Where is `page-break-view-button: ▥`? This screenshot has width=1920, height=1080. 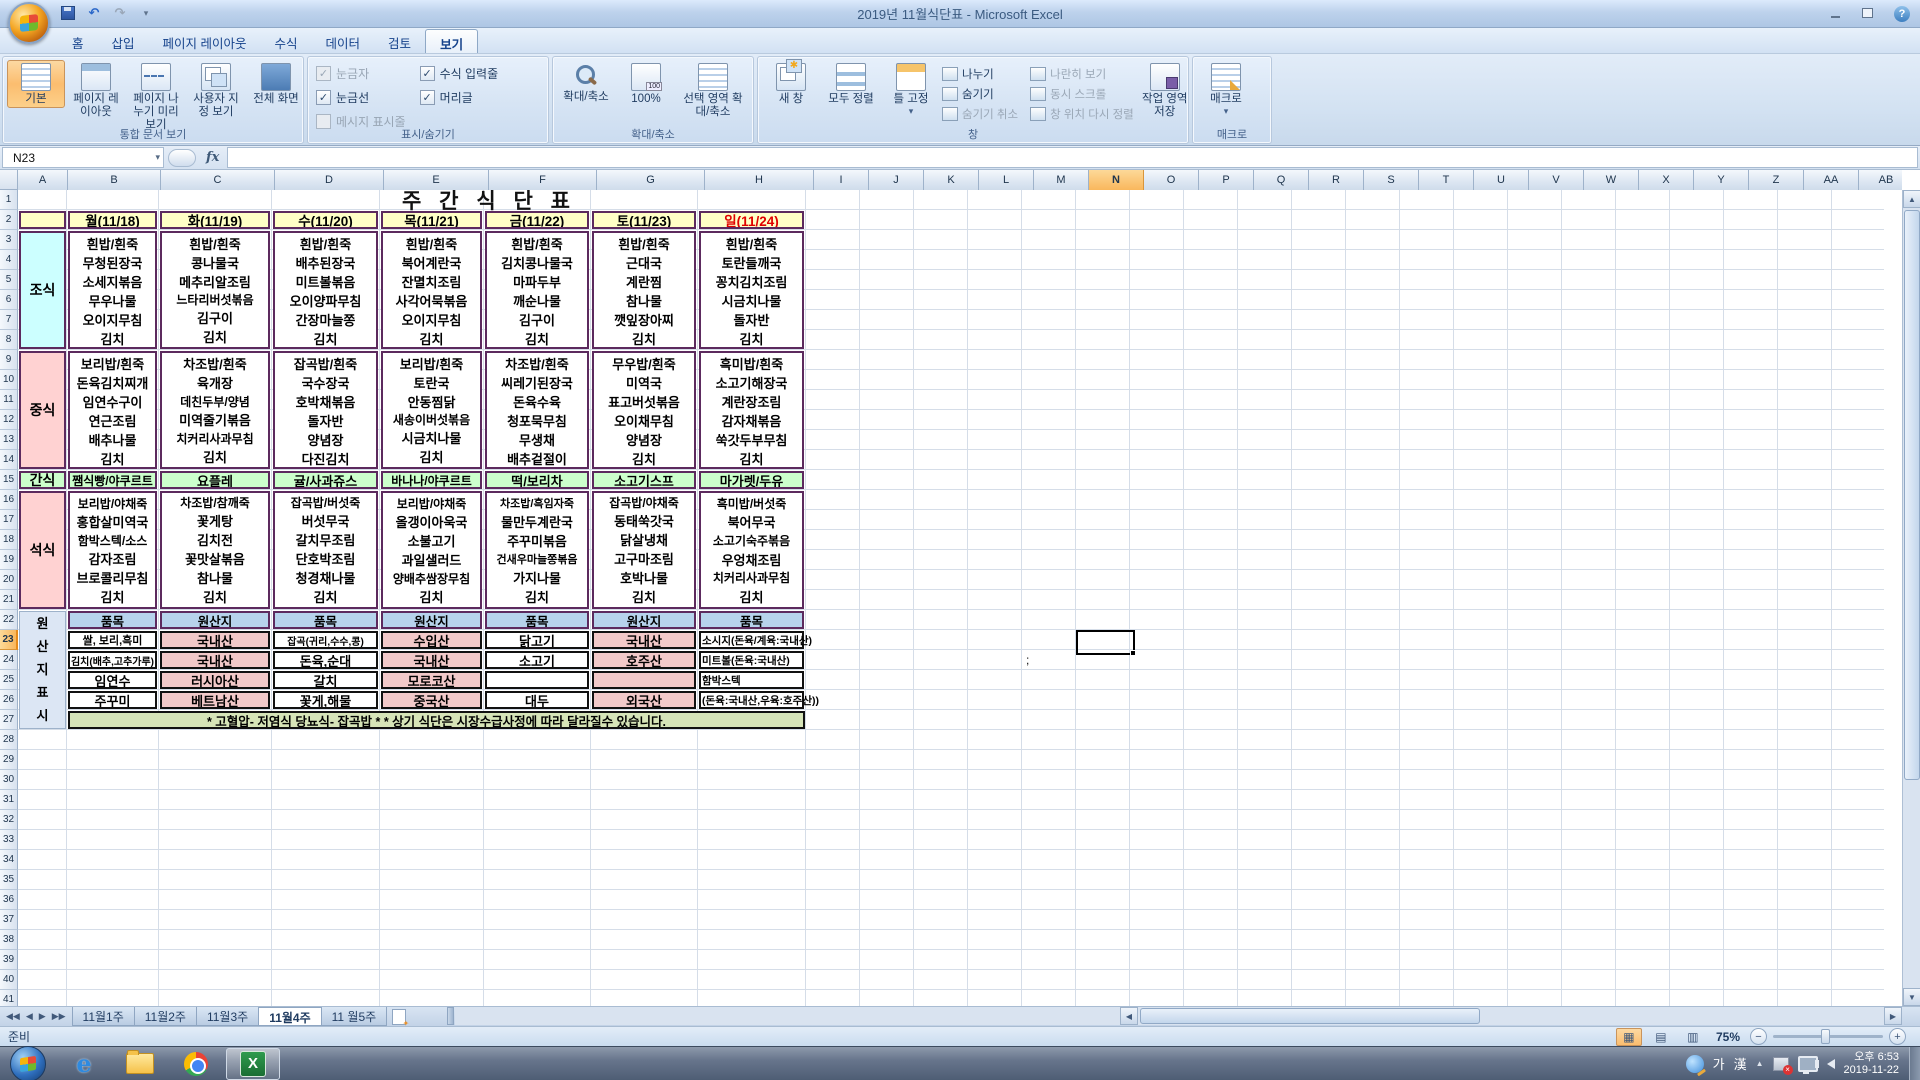 page-break-view-button: ▥ is located at coordinates (1693, 1037).